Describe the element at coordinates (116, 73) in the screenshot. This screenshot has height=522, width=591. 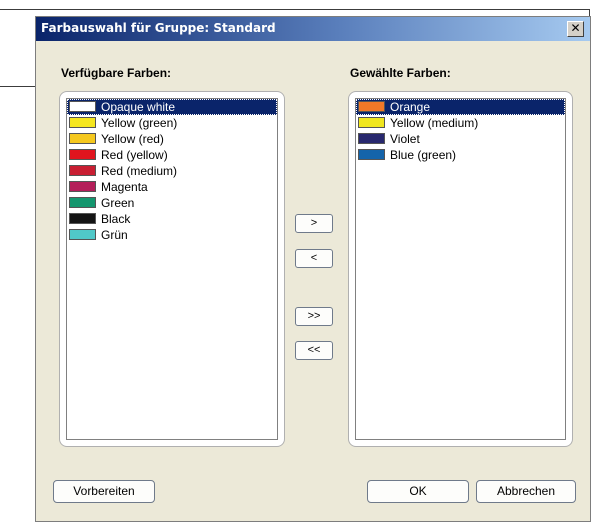
I see `available-colors-label: Verfügbare Farben:` at that location.